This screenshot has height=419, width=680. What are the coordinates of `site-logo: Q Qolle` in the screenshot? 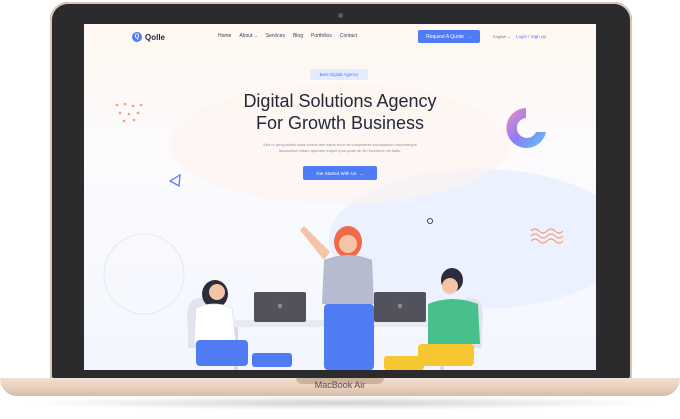 It's located at (148, 37).